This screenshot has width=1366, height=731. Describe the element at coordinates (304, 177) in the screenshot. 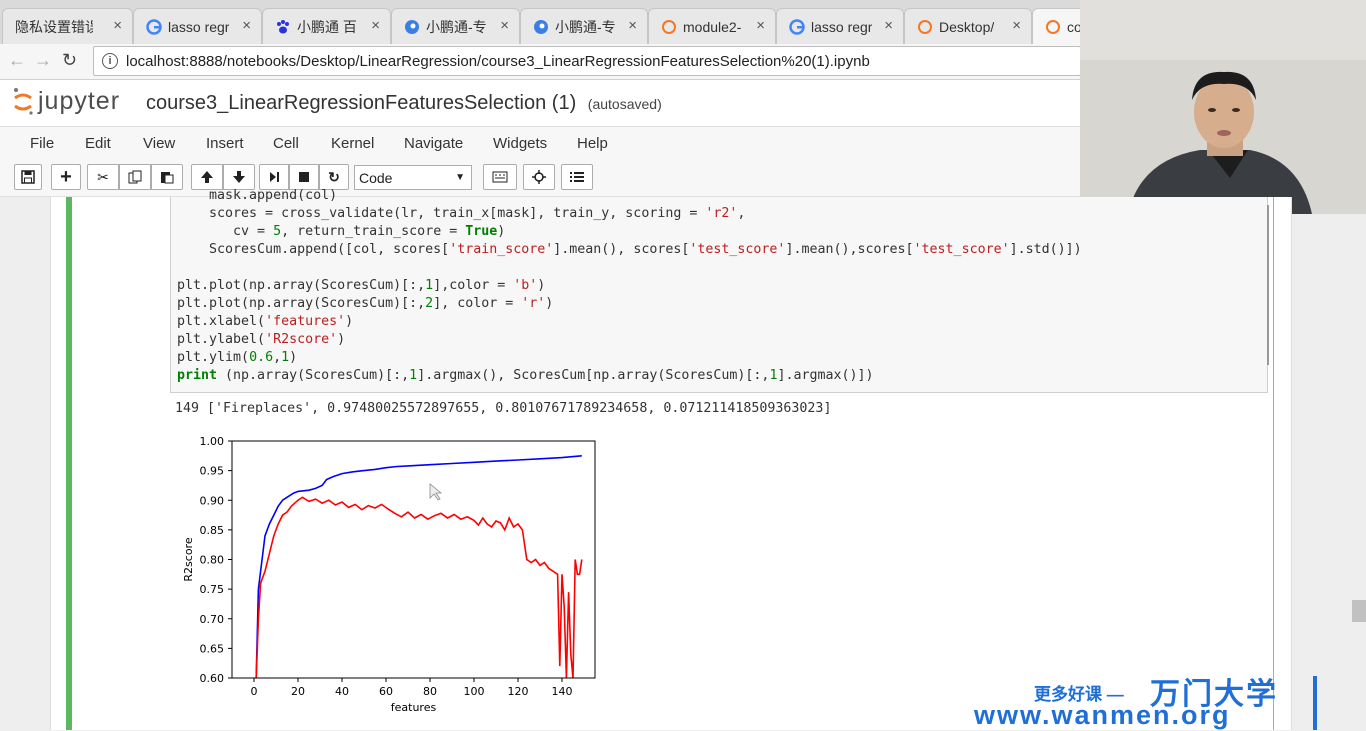

I see `stop-icon` at that location.